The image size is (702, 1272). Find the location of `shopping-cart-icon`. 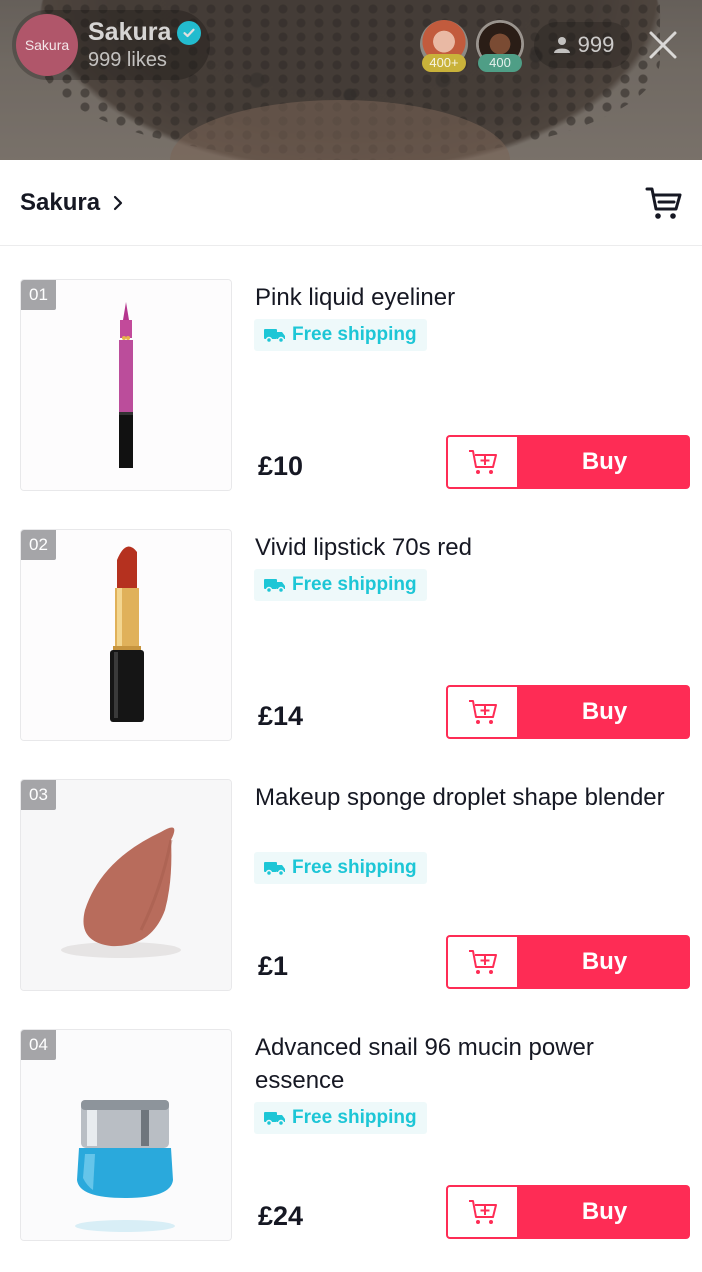

shopping-cart-icon is located at coordinates (663, 203).